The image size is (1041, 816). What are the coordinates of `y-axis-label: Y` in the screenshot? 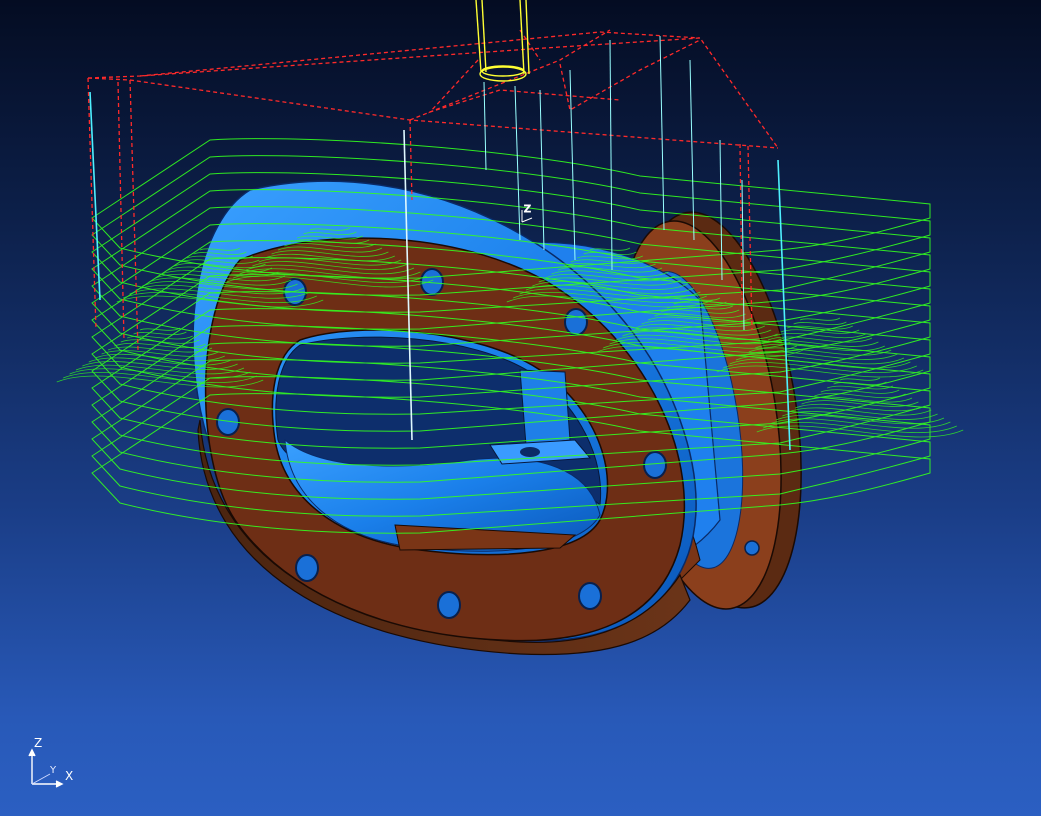 It's located at (53, 770).